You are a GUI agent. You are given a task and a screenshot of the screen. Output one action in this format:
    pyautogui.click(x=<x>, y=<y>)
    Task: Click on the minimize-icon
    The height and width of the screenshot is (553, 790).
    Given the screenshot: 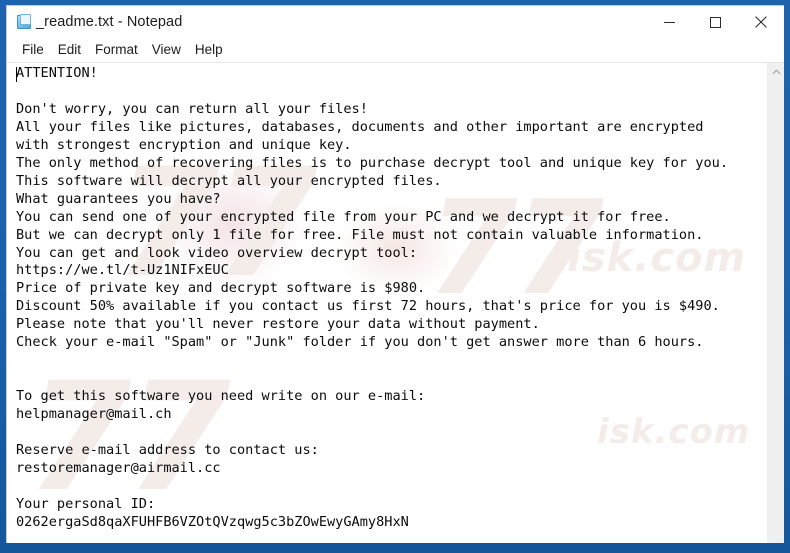 What is the action you would take?
    pyautogui.click(x=669, y=22)
    